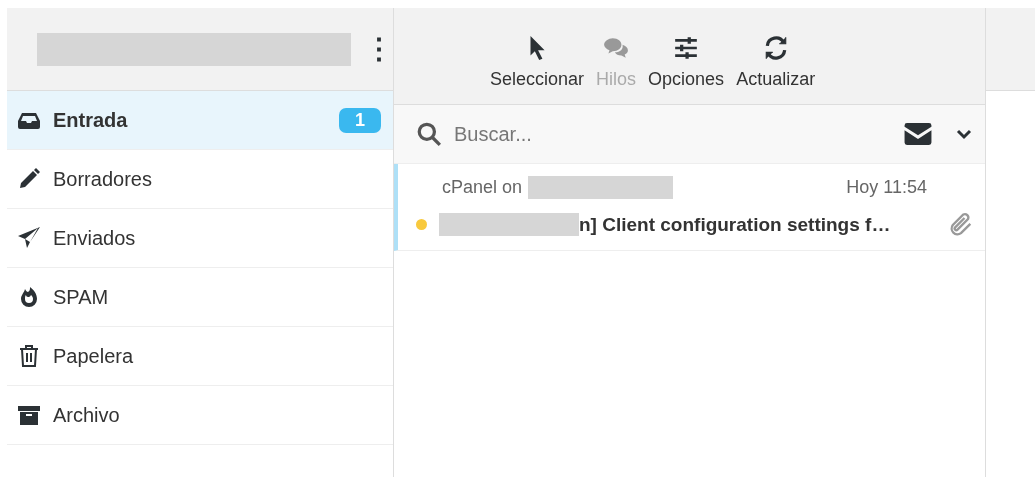  Describe the element at coordinates (94, 356) in the screenshot. I see `folder-label: Papelera` at that location.